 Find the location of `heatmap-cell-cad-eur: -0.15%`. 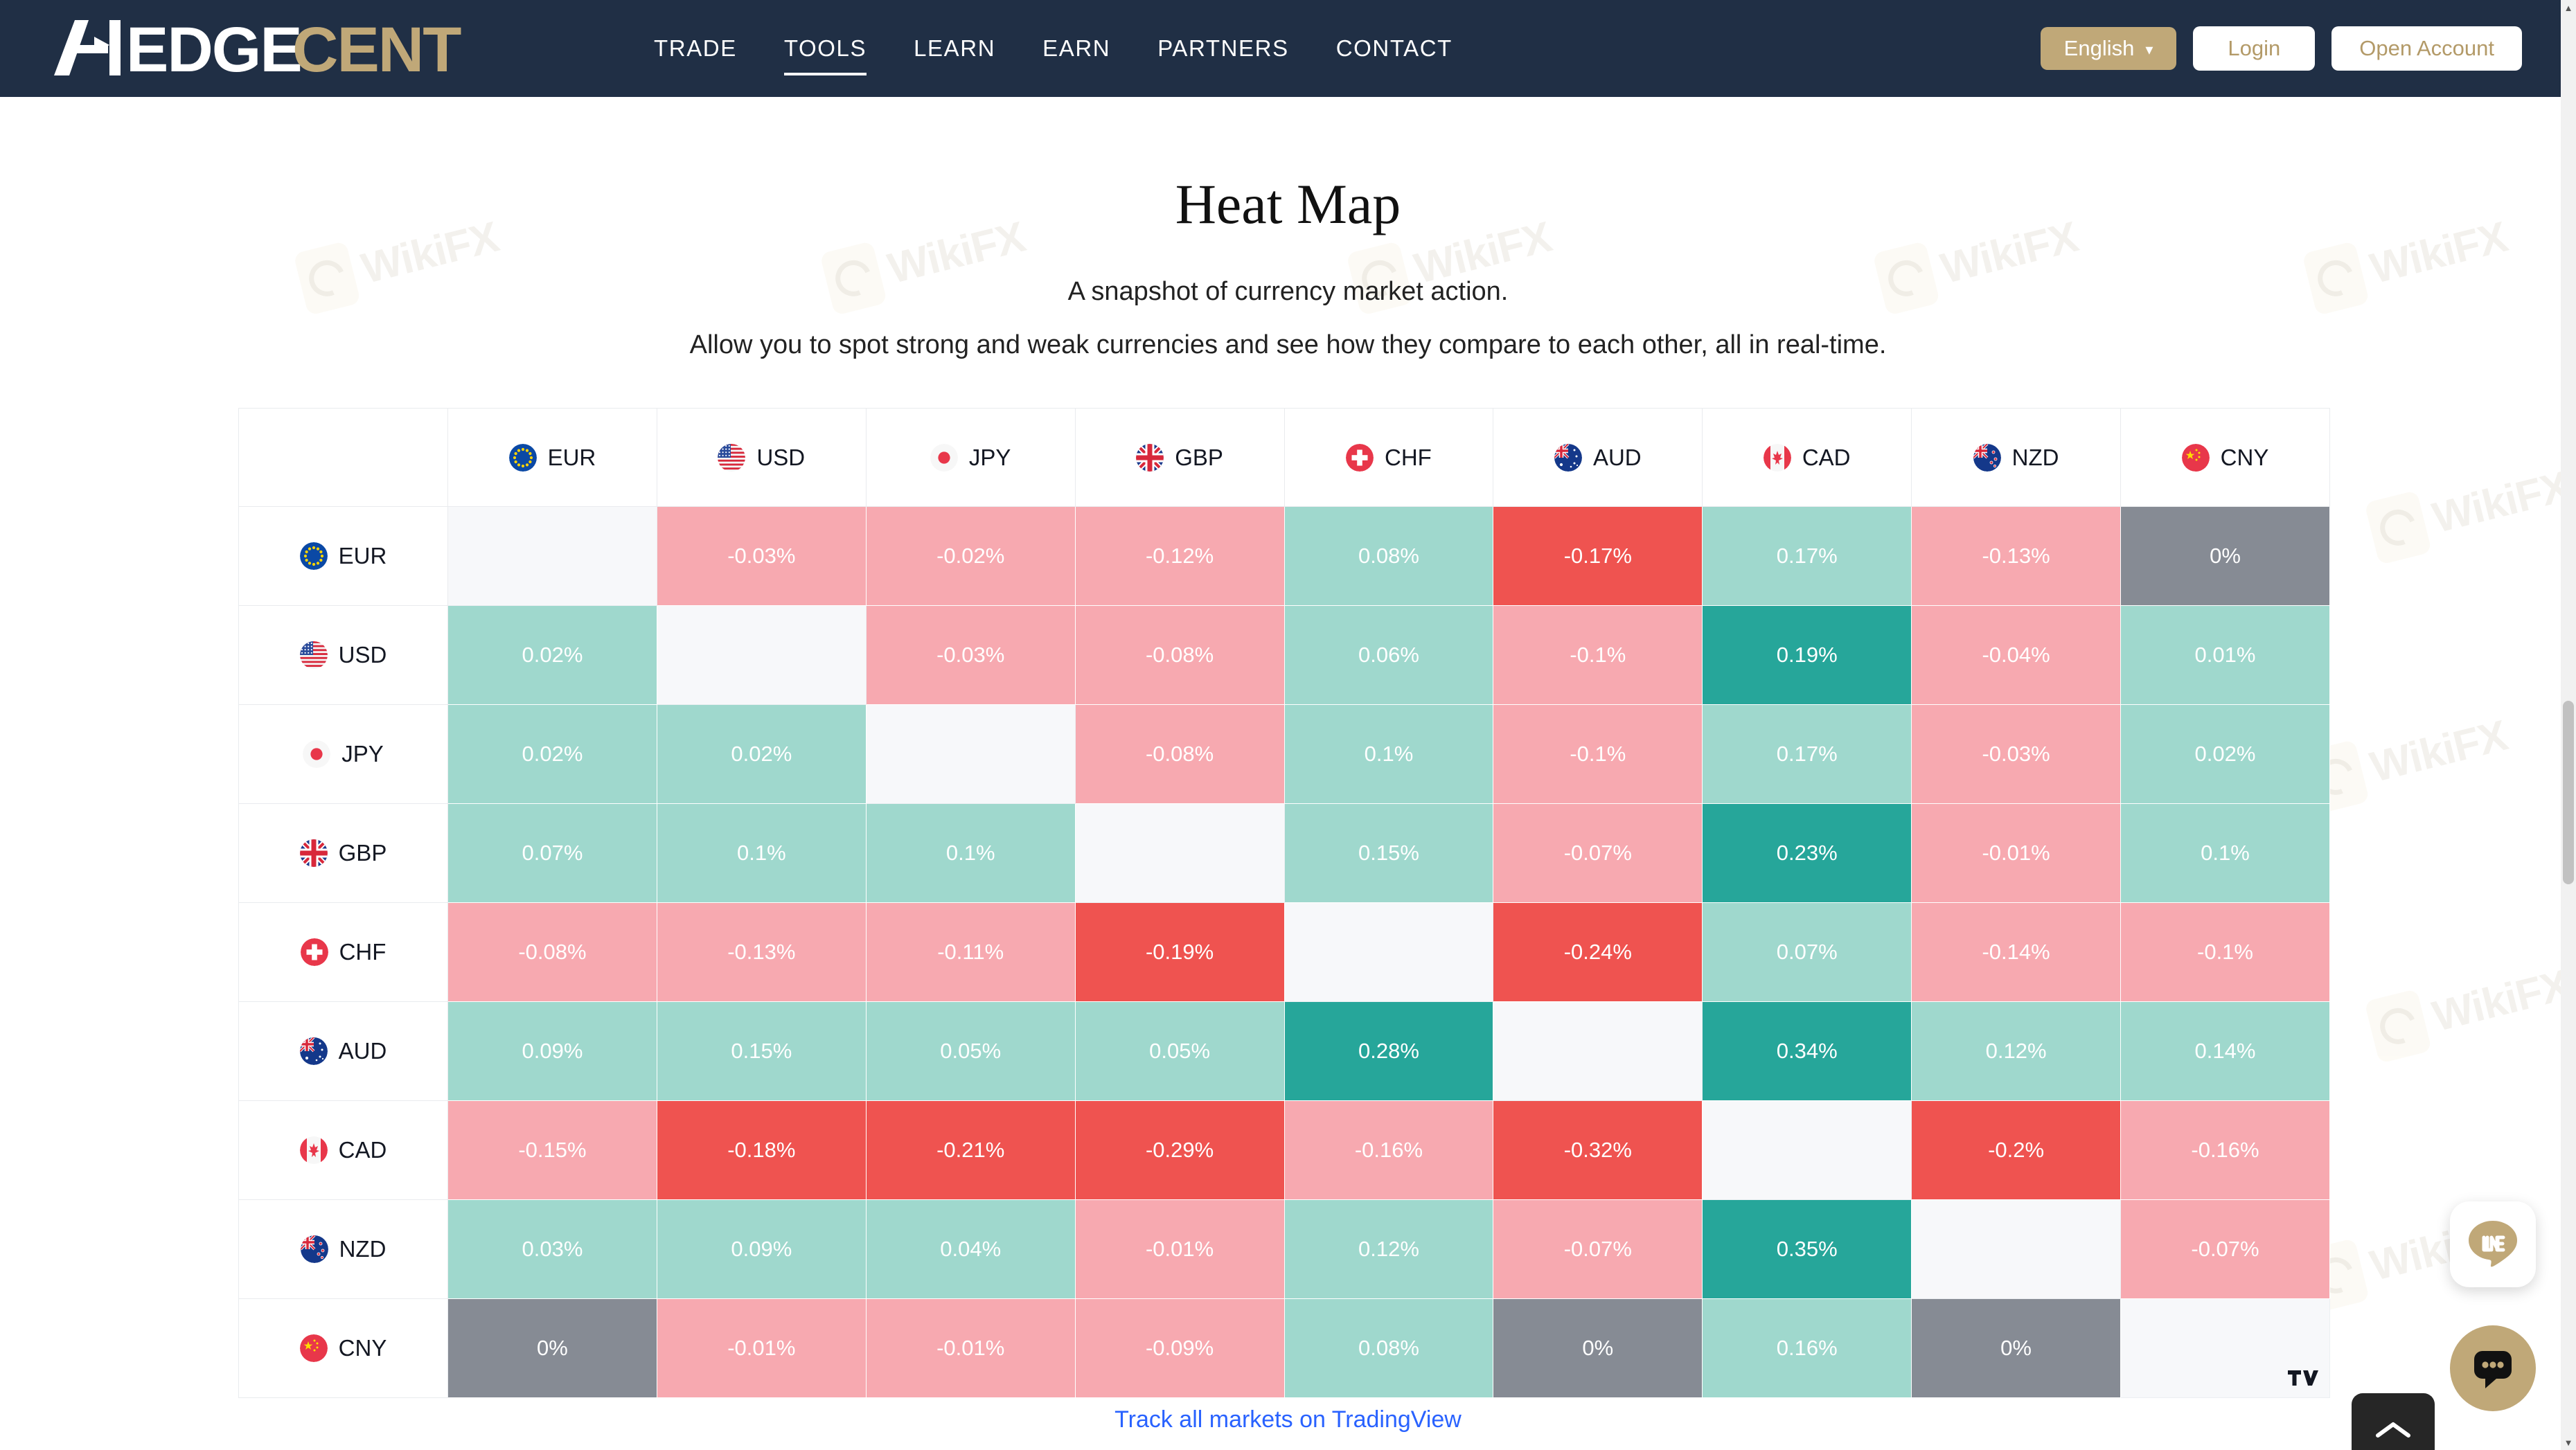

heatmap-cell-cad-eur: -0.15% is located at coordinates (552, 1150).